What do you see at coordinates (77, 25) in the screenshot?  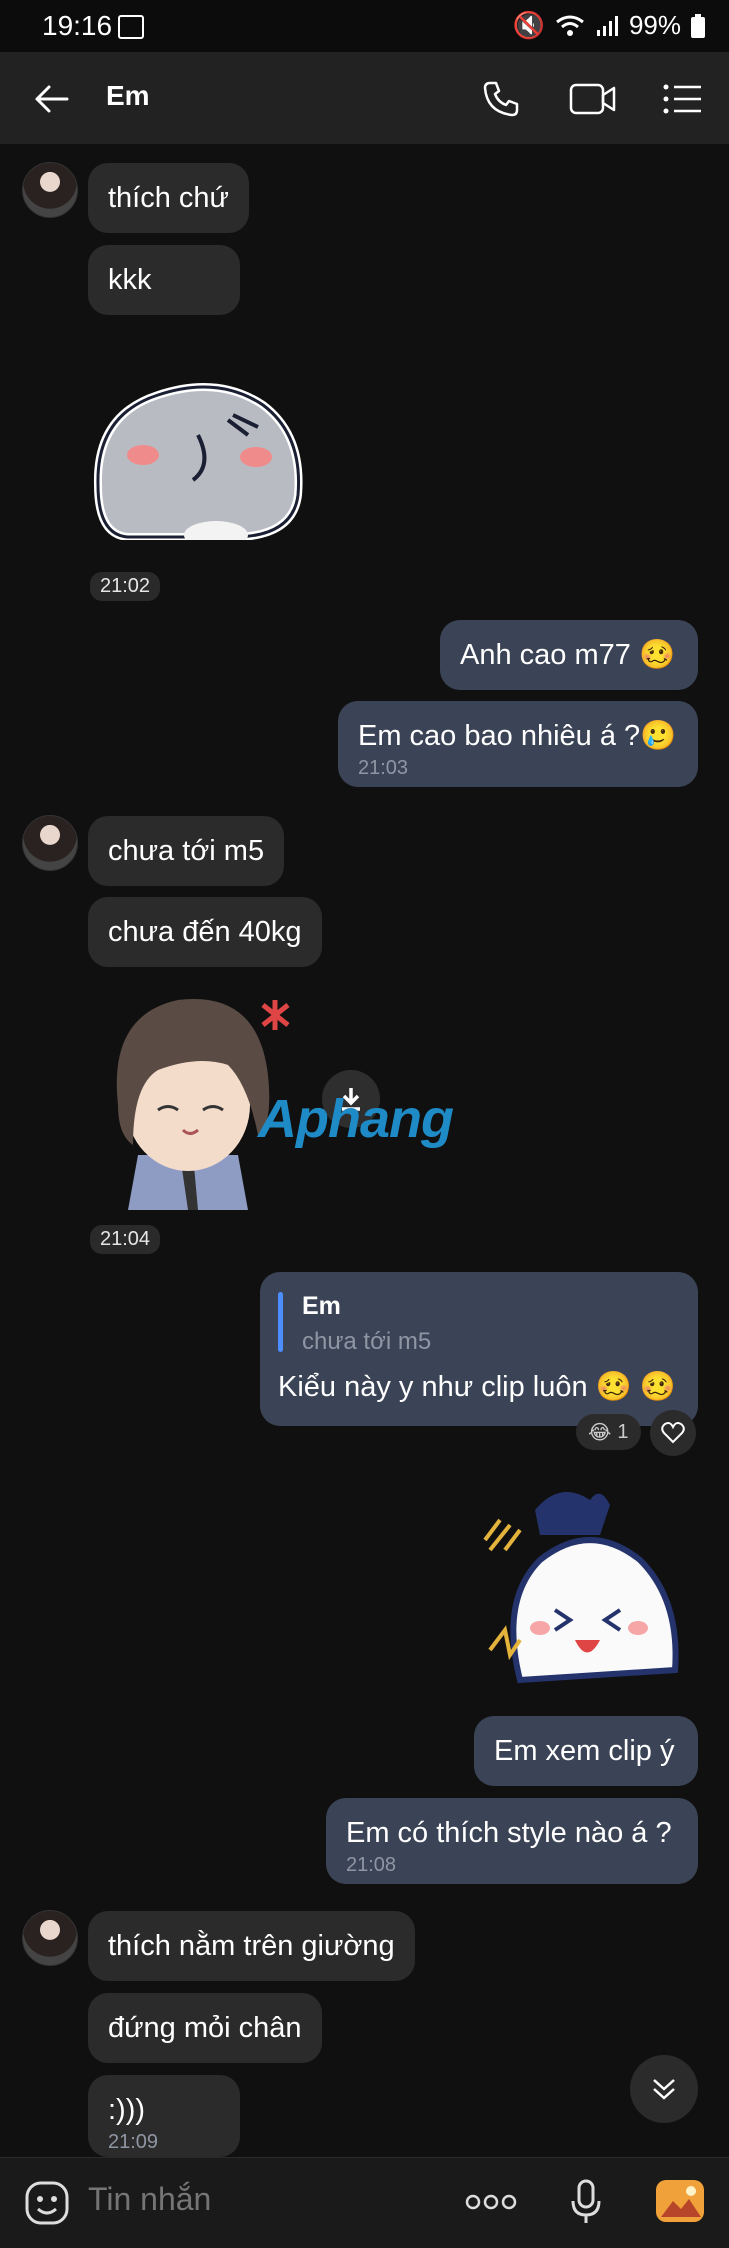 I see `status-time: 19:16` at bounding box center [77, 25].